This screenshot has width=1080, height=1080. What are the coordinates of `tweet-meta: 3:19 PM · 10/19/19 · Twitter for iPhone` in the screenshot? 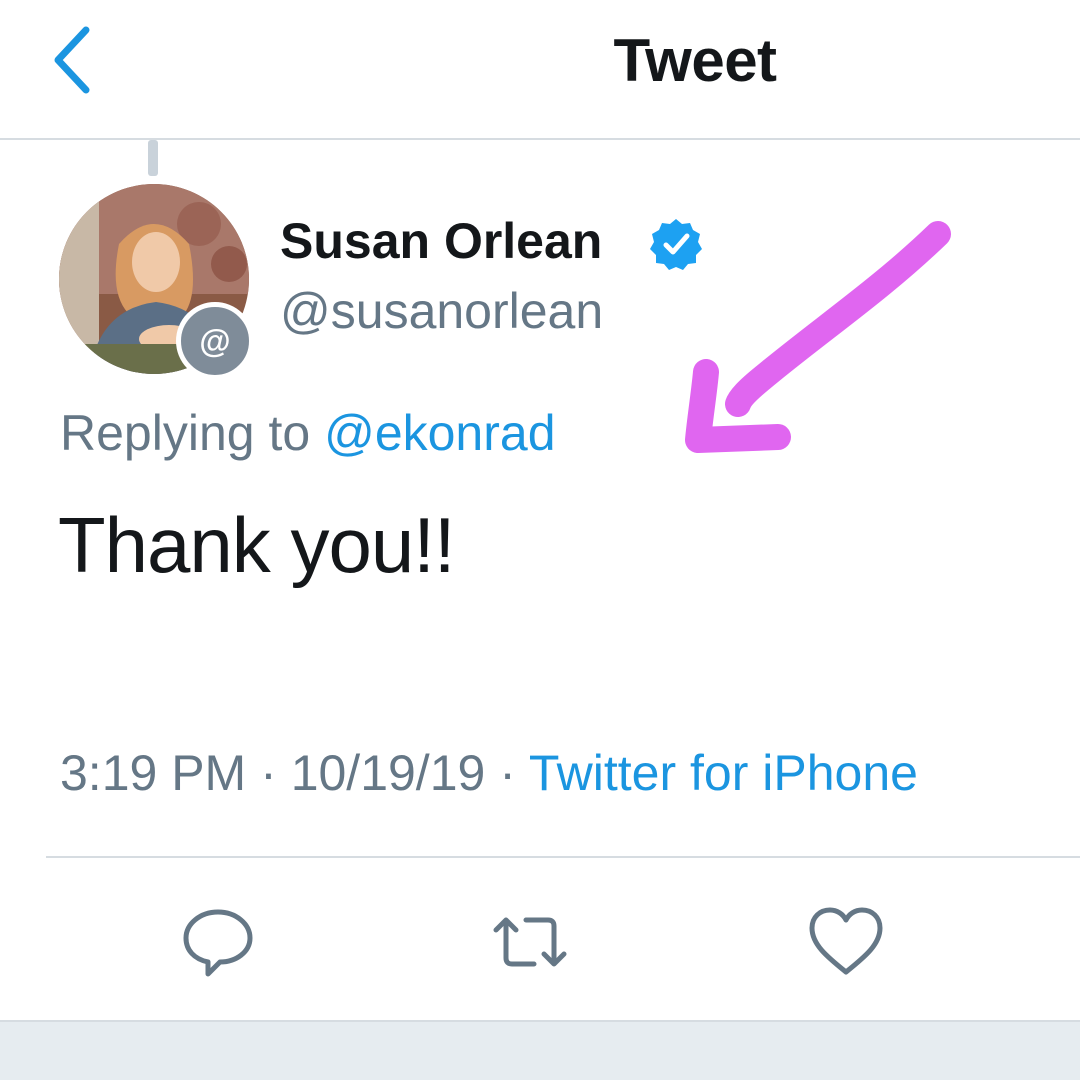 It's located at (489, 773).